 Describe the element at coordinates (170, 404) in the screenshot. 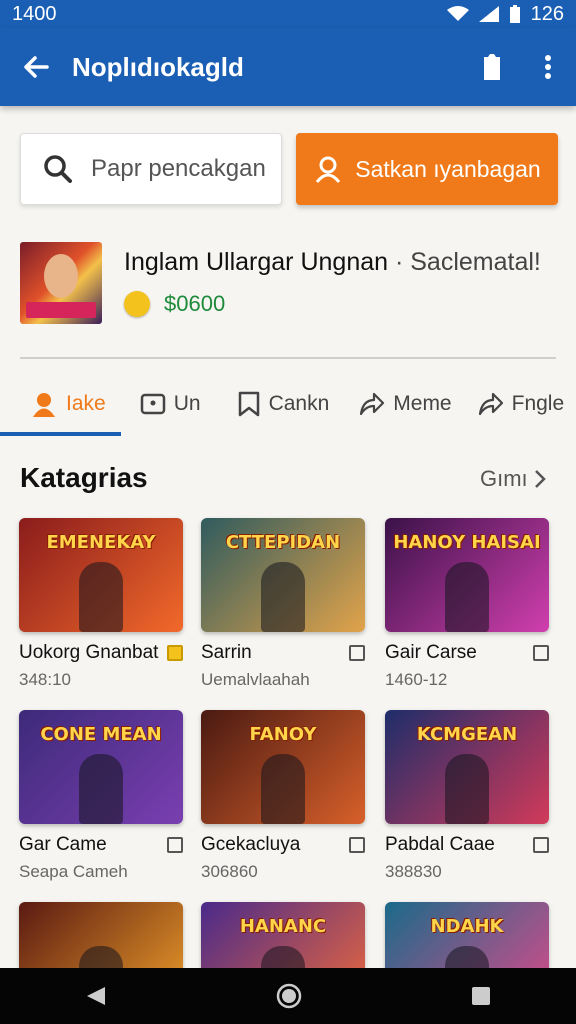

I see `tab-un: Un` at that location.